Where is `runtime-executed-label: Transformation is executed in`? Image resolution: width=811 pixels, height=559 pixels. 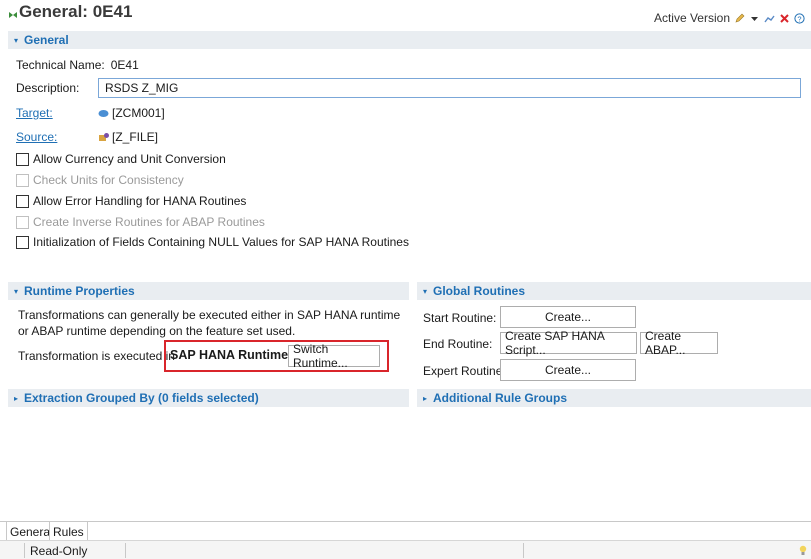
runtime-executed-label: Transformation is executed in is located at coordinates (96, 356).